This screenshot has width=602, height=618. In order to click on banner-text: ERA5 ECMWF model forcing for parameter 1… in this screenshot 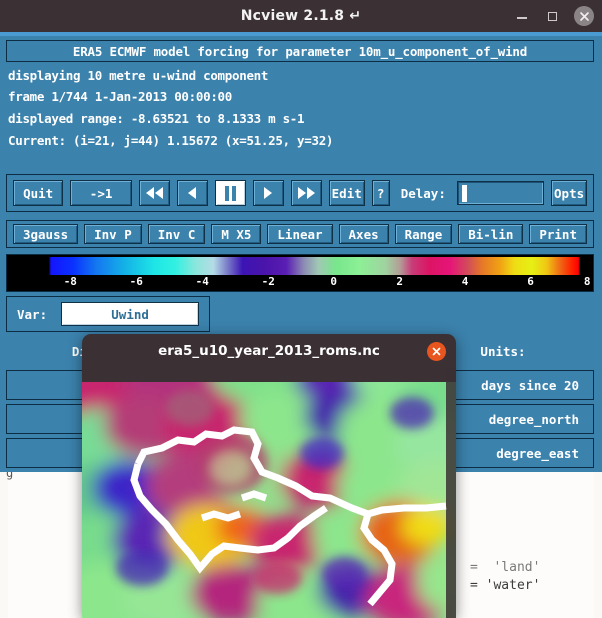, I will do `click(300, 51)`.